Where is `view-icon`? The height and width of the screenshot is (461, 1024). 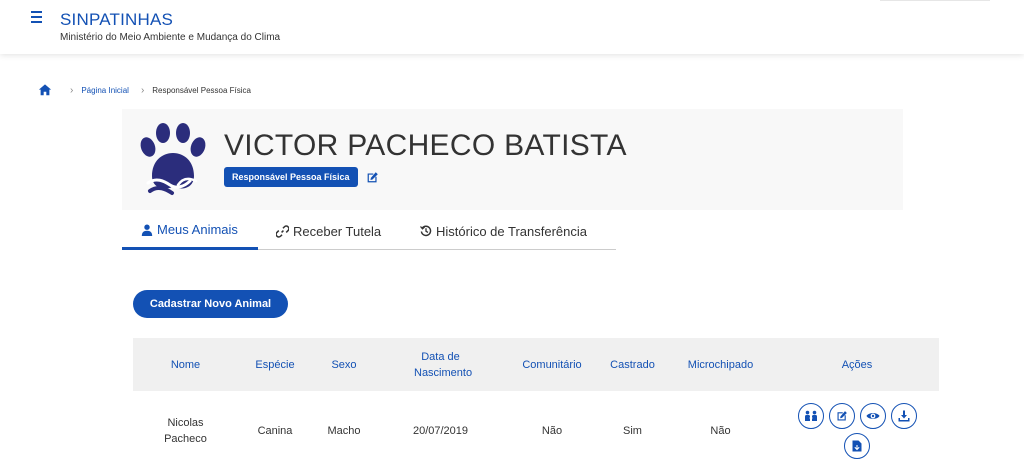 view-icon is located at coordinates (872, 416).